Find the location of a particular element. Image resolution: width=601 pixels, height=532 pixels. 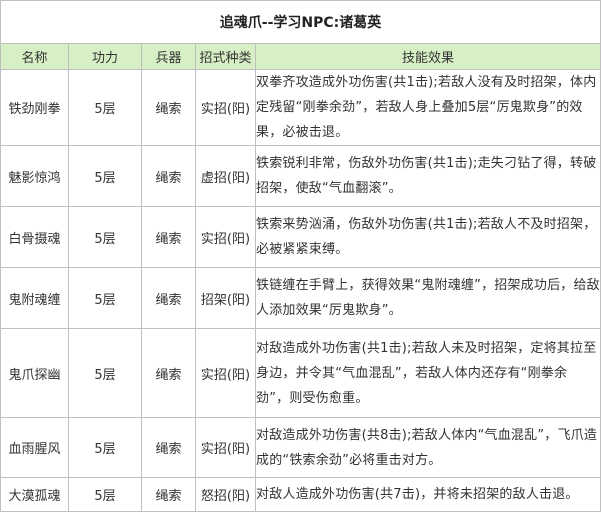

title-row: 追魂爪--学习NPC:诸葛英 is located at coordinates (300, 22).